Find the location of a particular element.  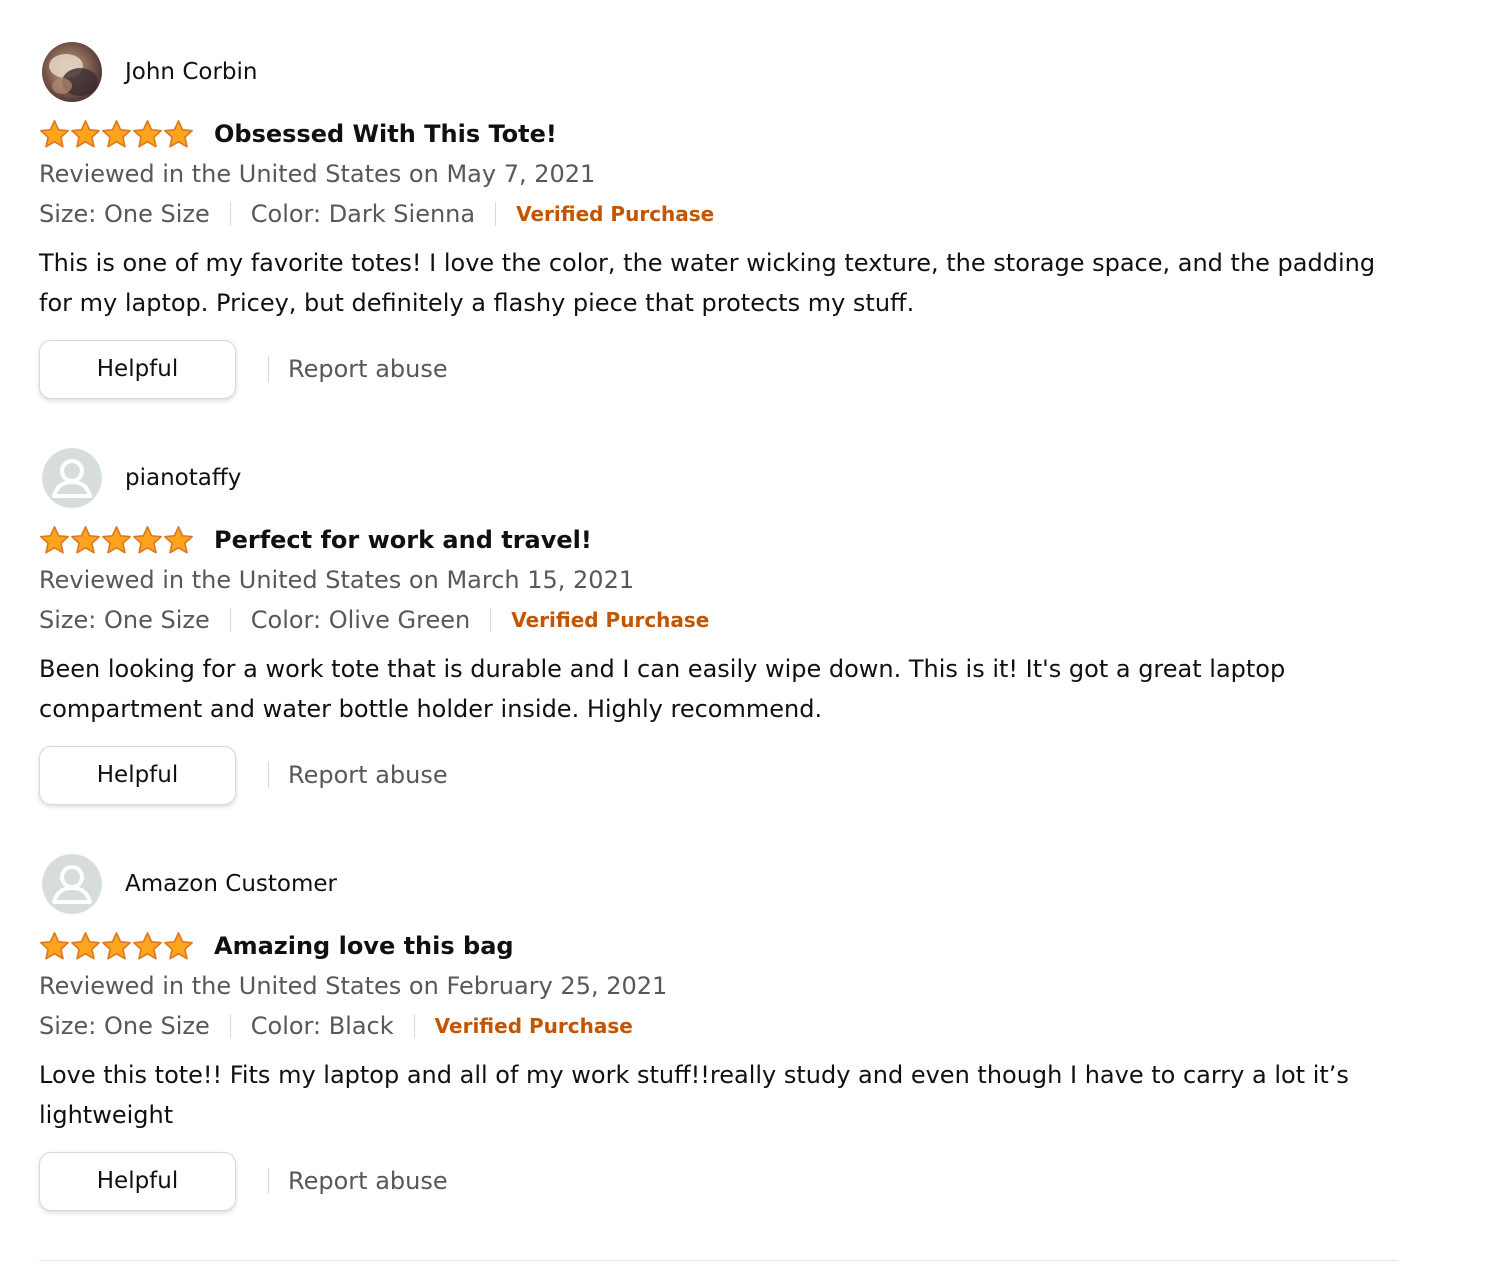

photo-avatar-icon is located at coordinates (72, 72).